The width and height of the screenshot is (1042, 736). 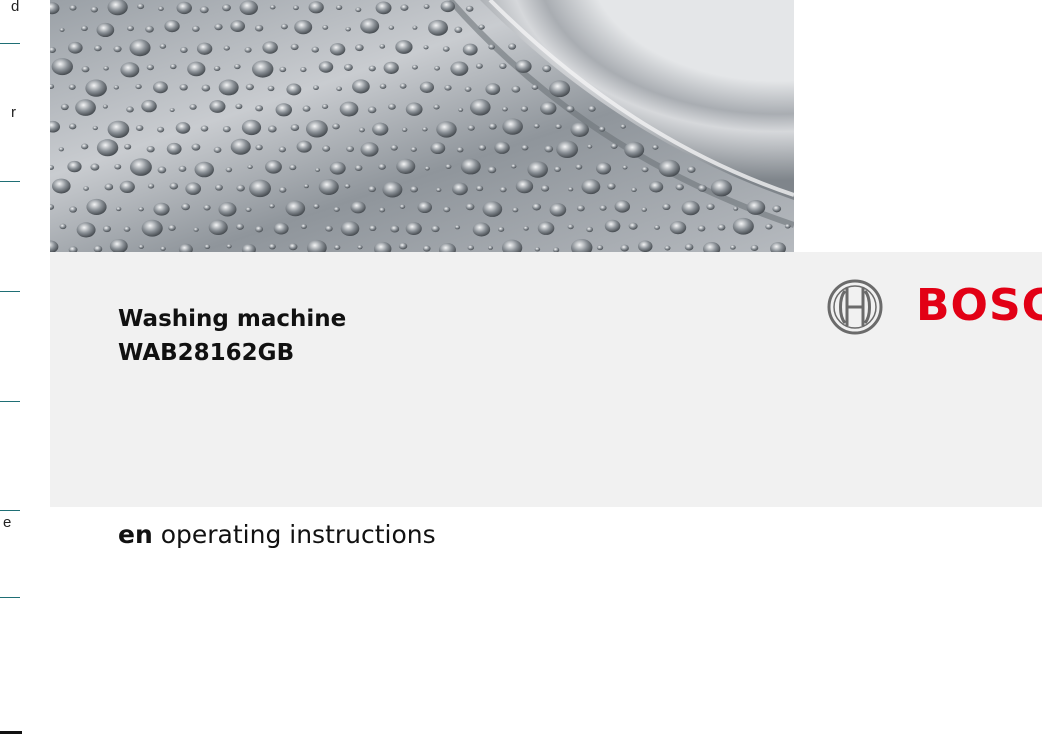 I want to click on language-code: en, so click(x=135, y=534).